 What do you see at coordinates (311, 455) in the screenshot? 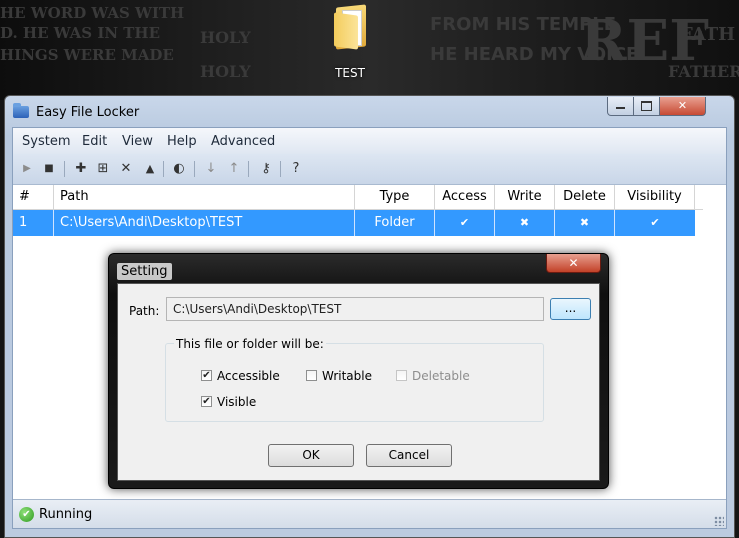
I see `ok-button: OK` at bounding box center [311, 455].